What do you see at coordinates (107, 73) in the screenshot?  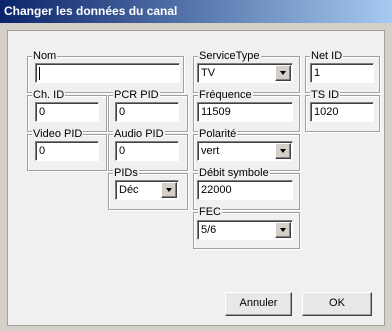 I see `nom-input` at bounding box center [107, 73].